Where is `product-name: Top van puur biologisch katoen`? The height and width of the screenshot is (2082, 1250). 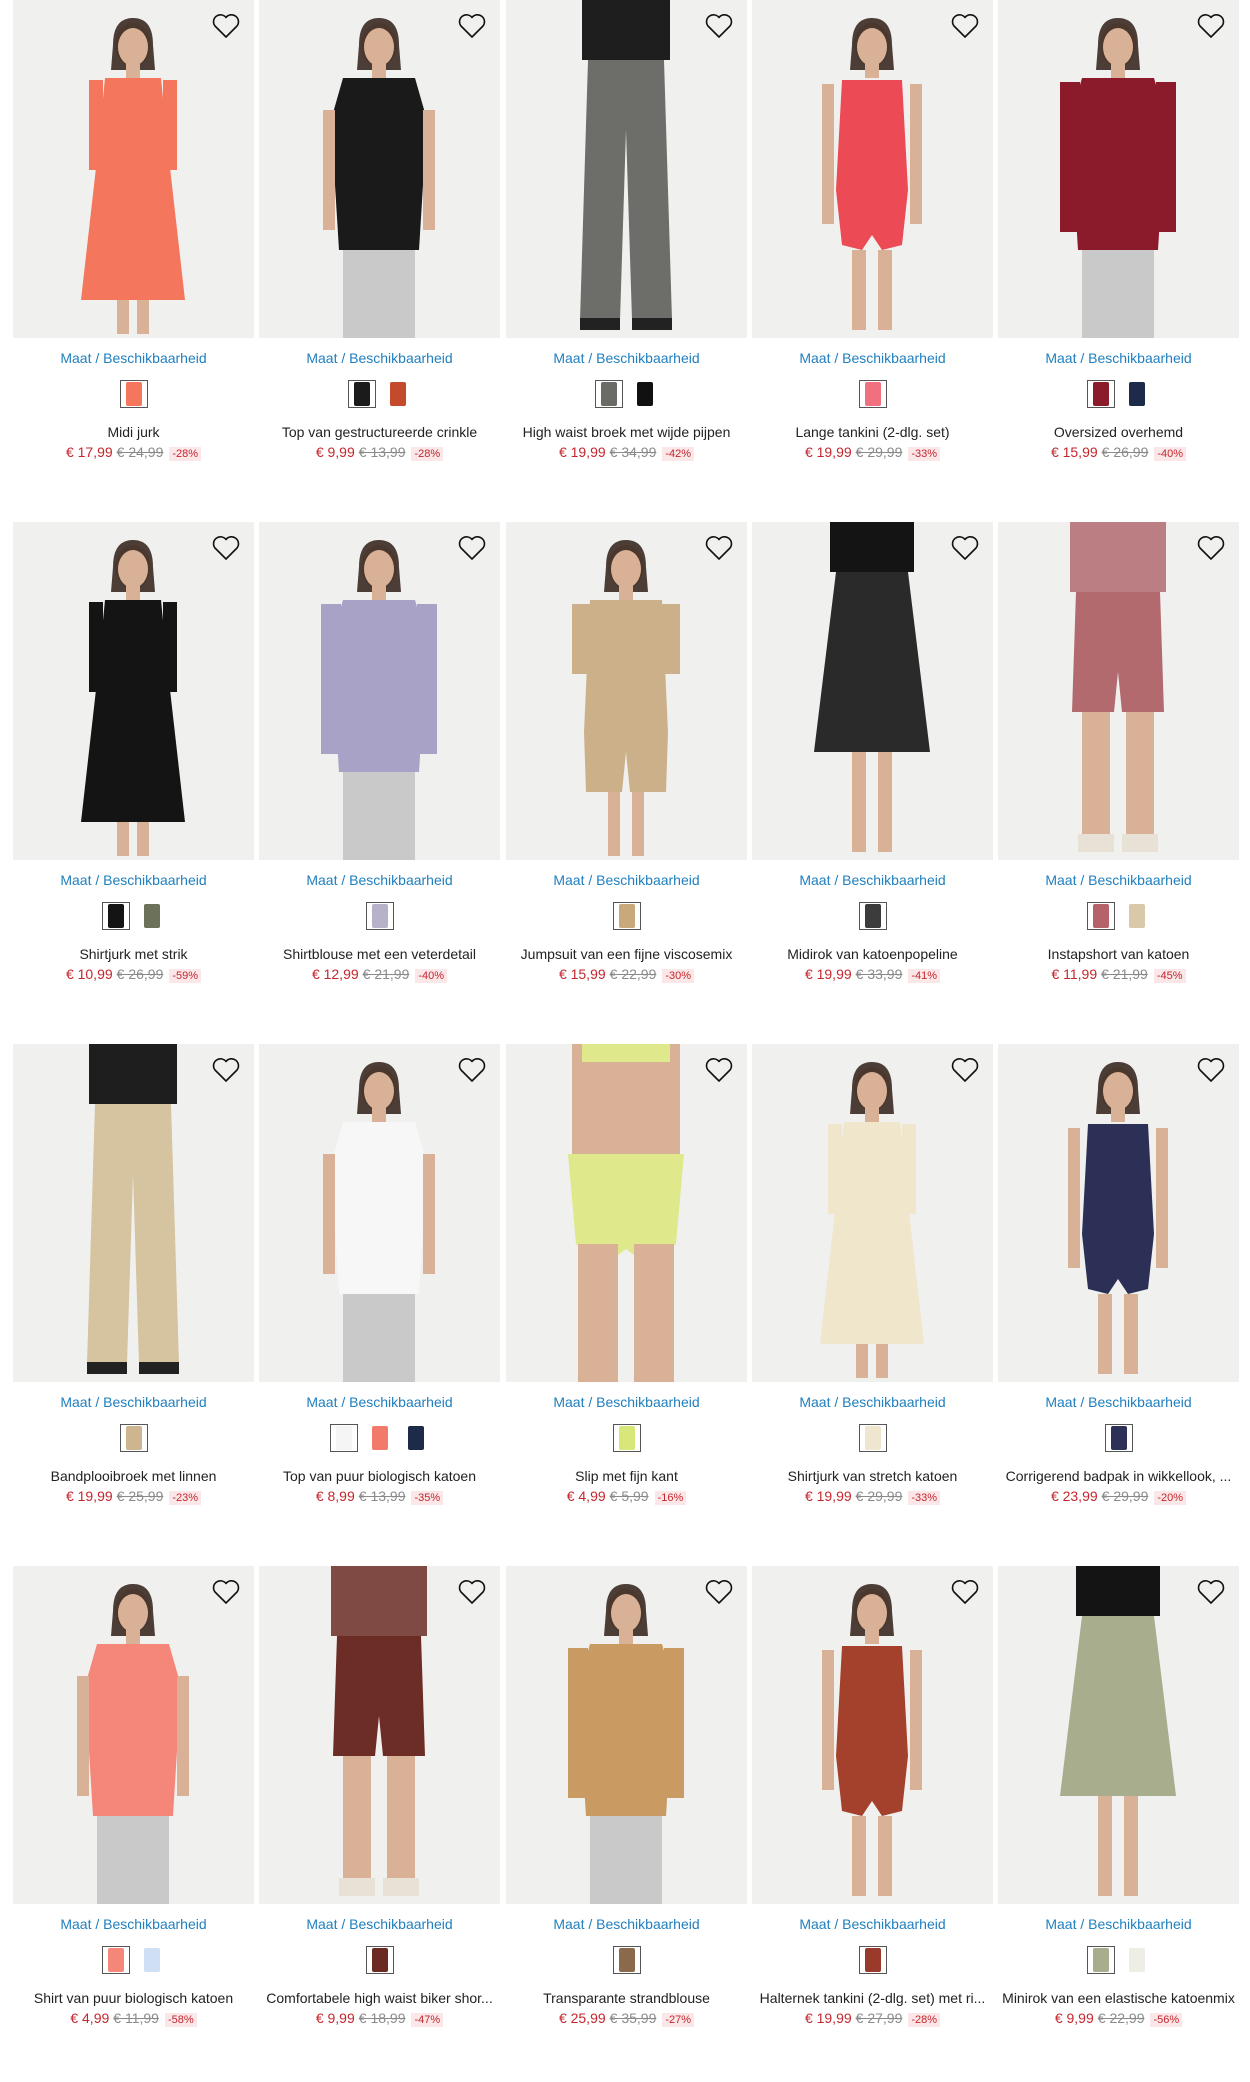 product-name: Top van puur biologisch katoen is located at coordinates (379, 1476).